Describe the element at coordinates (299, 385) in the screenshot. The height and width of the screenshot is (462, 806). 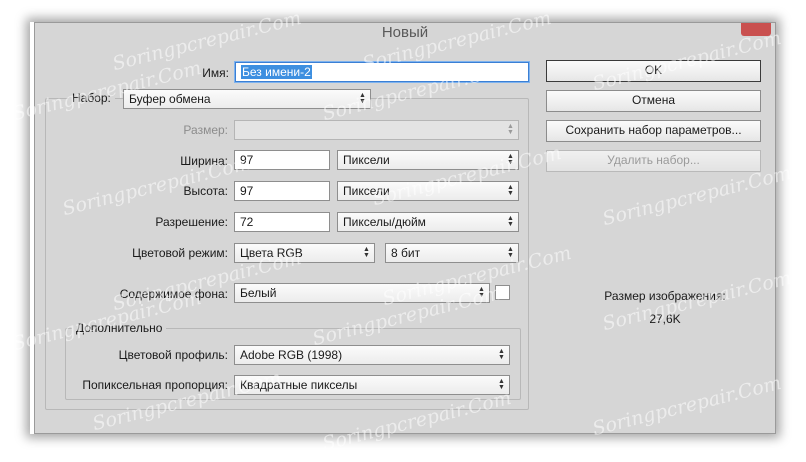
I see `pixel-aspect-value: Квадратные пикселы` at that location.